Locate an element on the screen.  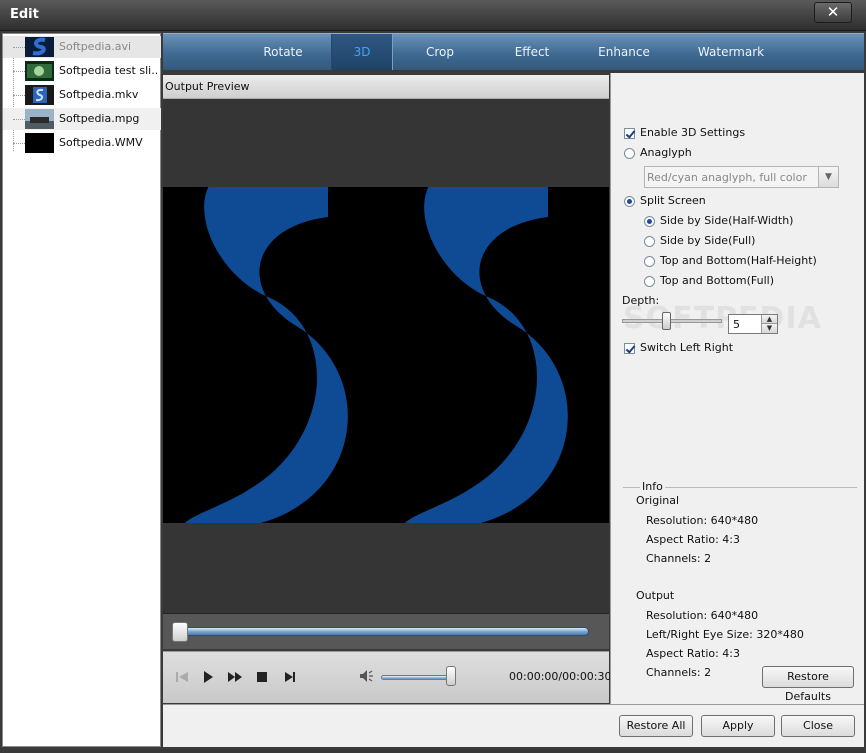
tab-bar: Rotate 3D Crop Effect Enhance Watermark is located at coordinates (513, 51).